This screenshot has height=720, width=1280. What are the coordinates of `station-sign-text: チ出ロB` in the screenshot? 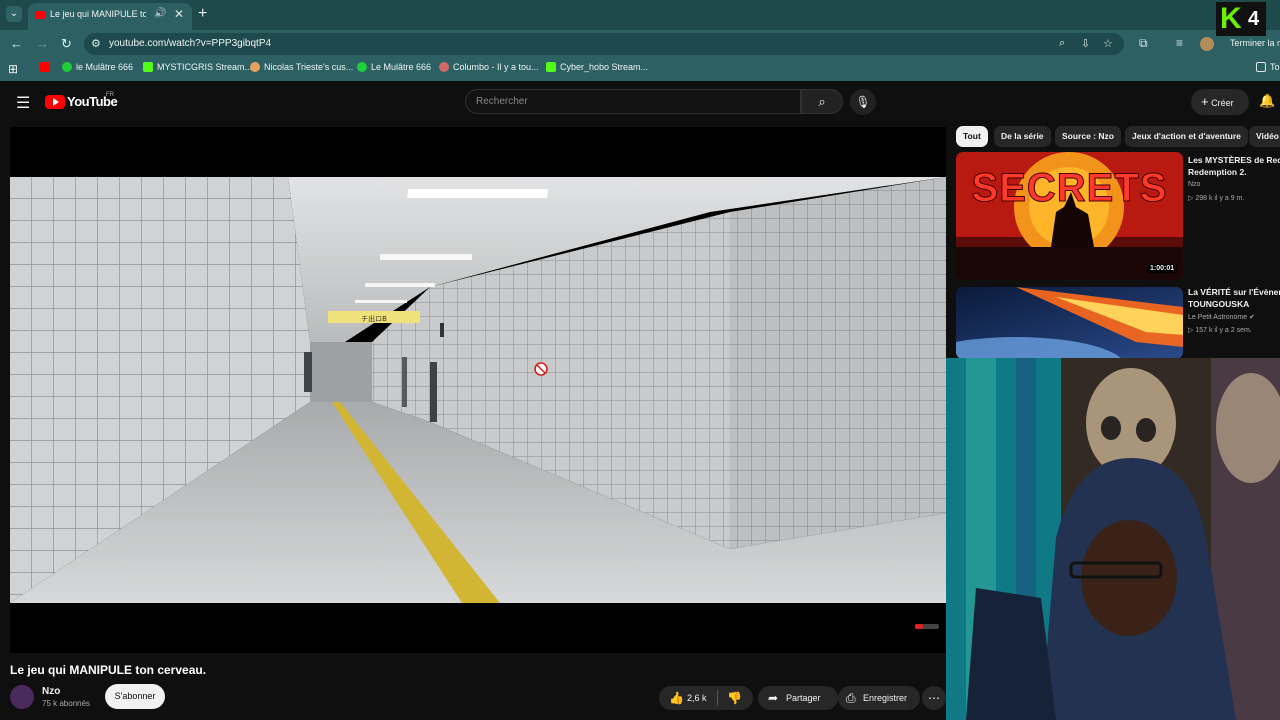 It's located at (374, 318).